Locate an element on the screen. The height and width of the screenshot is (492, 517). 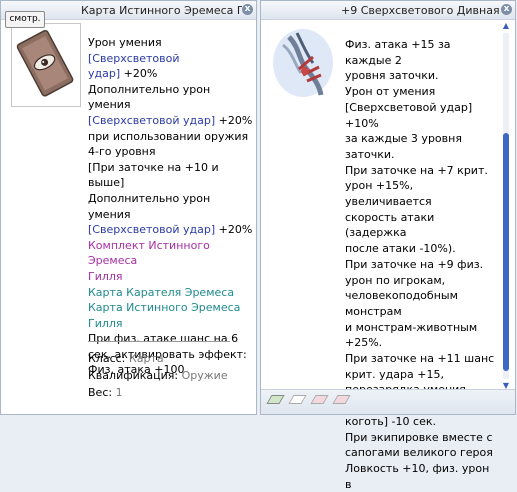
description-line: урон по игрокам, is located at coordinates (421, 281).